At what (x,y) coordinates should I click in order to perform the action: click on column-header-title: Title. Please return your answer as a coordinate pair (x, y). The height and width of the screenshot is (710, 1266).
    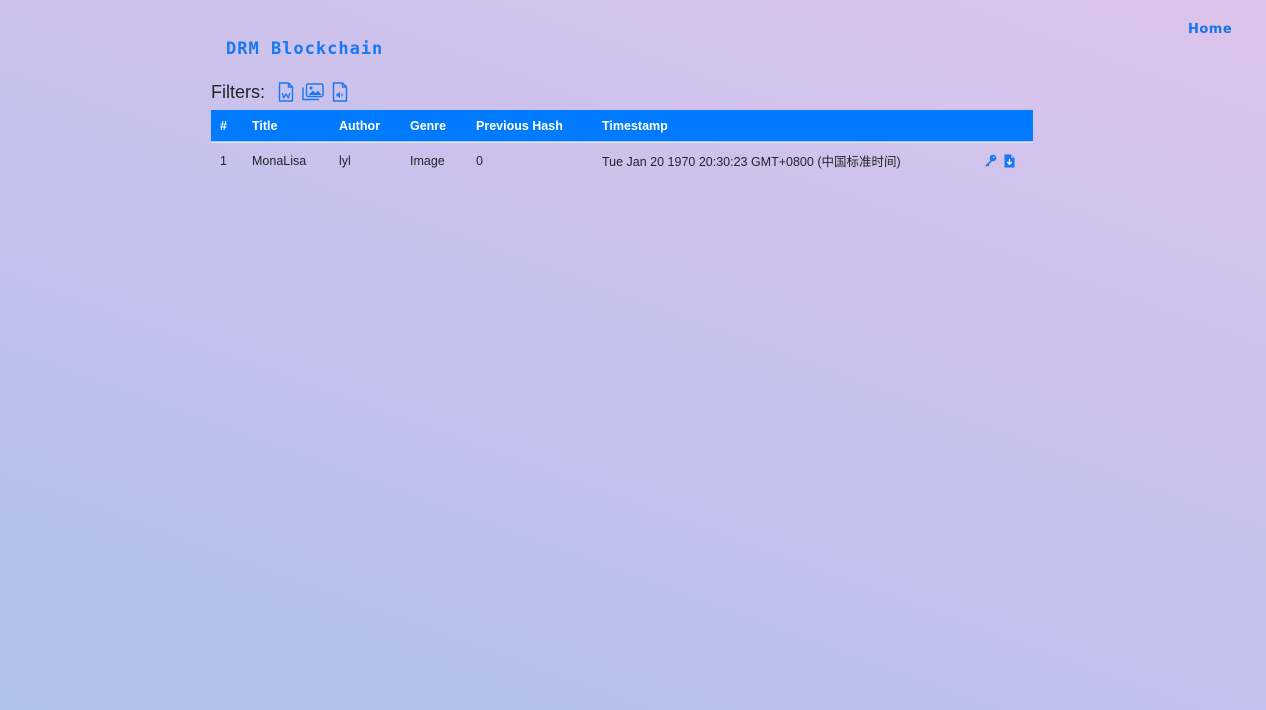
    Looking at the image, I should click on (265, 125).